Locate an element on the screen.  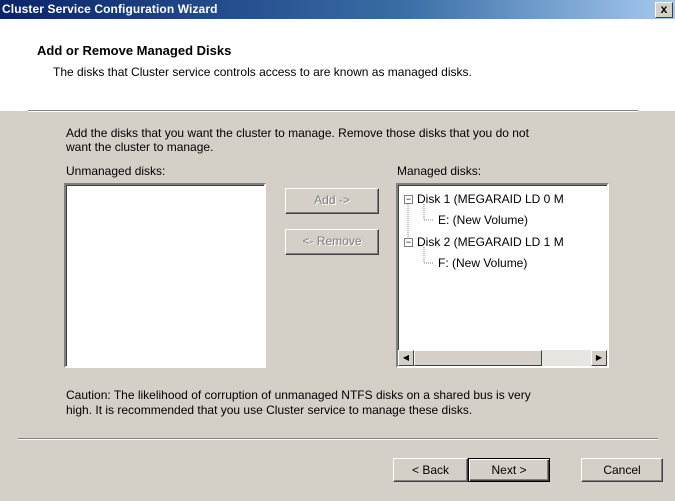
close-button: x is located at coordinates (664, 10).